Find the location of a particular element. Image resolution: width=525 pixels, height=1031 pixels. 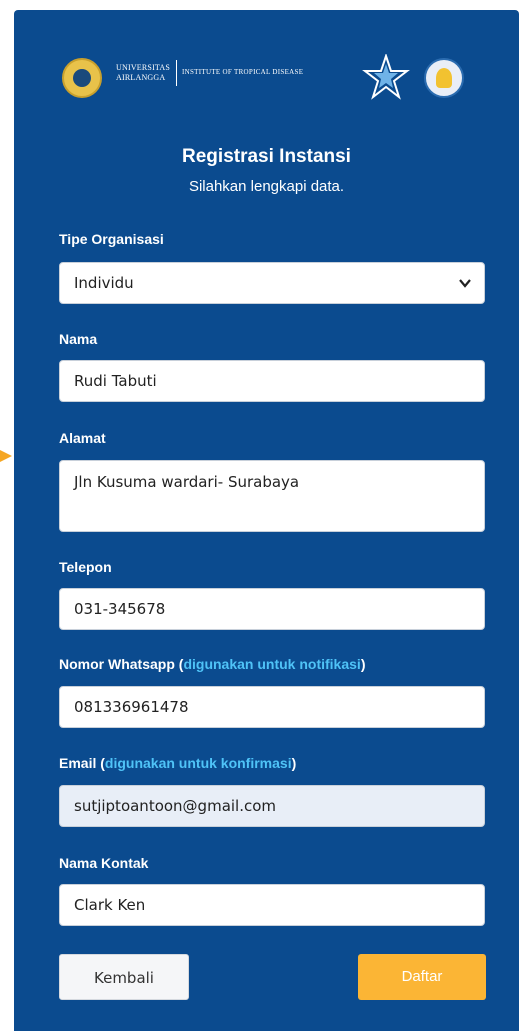

telepon-input: 031-345678 is located at coordinates (272, 609).